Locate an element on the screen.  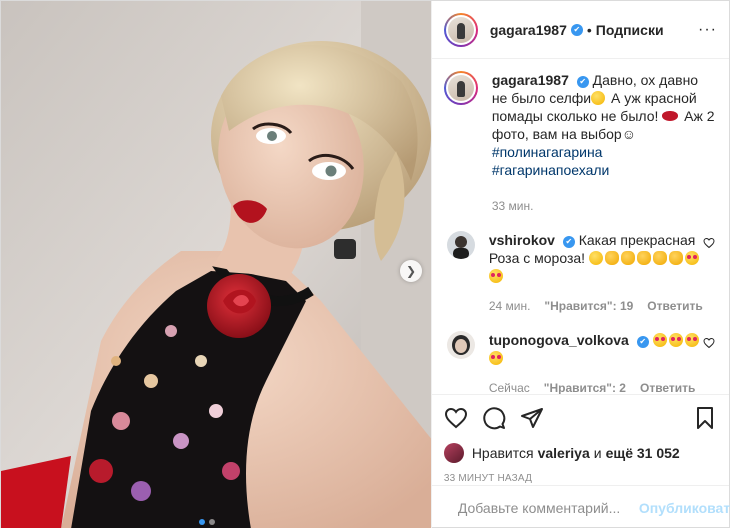
comment-likes: "Нравится": 2 is located at coordinates (585, 386).